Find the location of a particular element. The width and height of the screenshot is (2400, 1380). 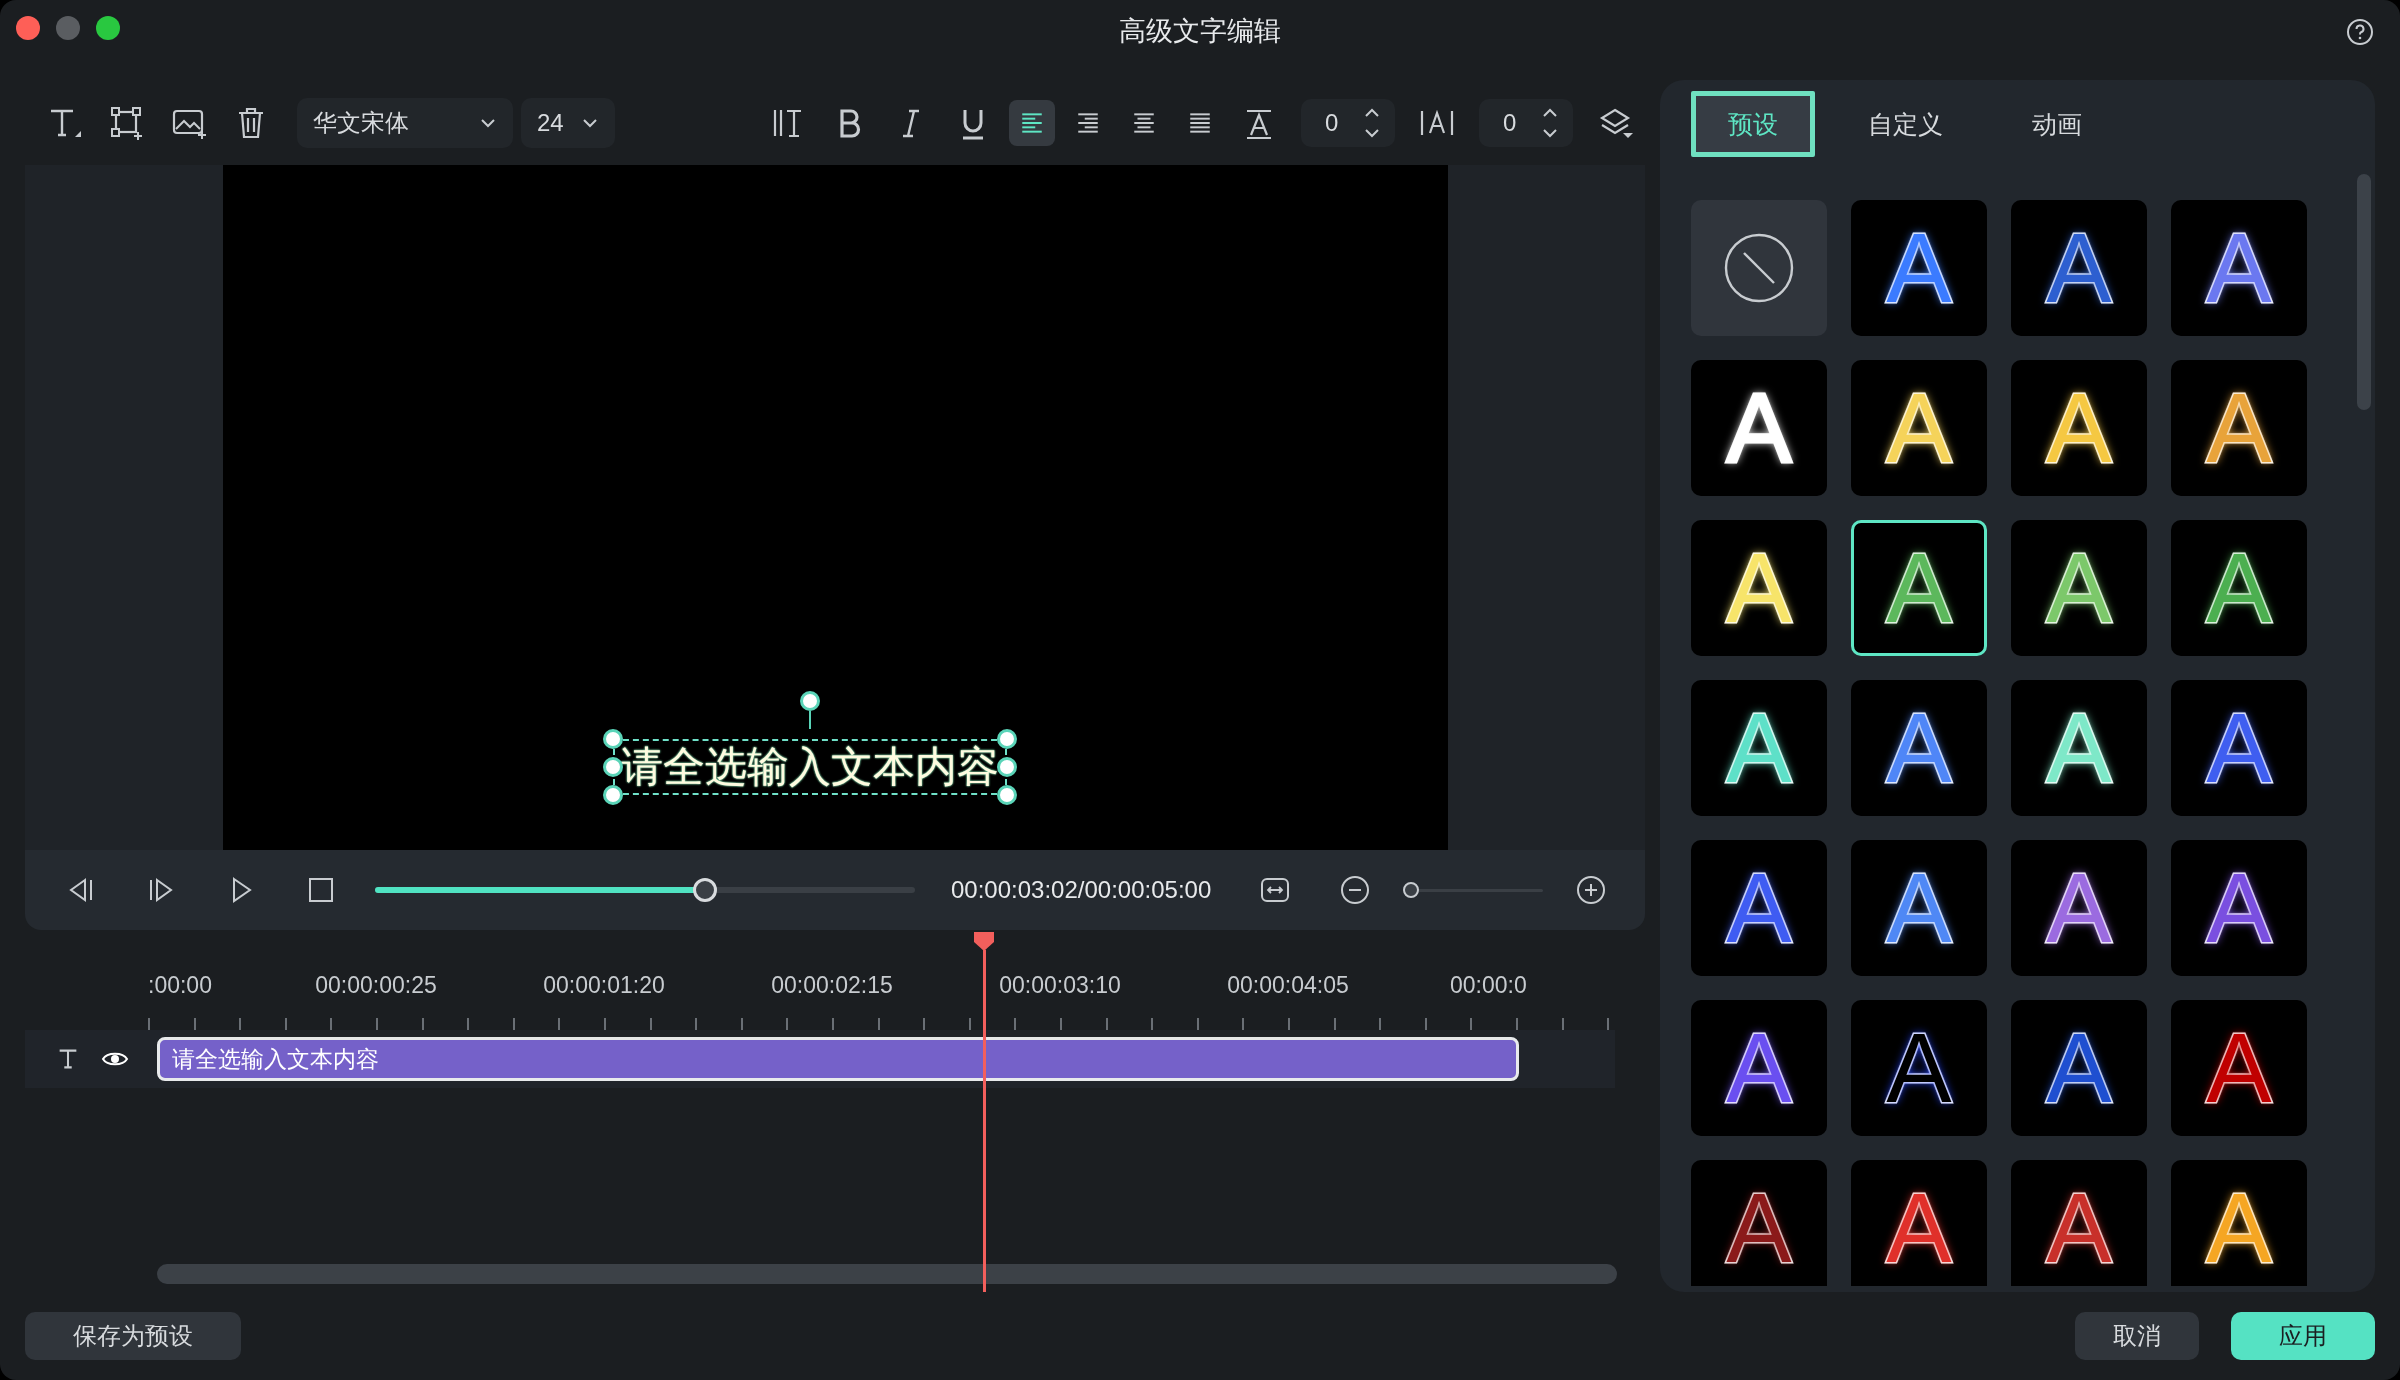

preview-text: 请全选输入文本内容 is located at coordinates (810, 767).